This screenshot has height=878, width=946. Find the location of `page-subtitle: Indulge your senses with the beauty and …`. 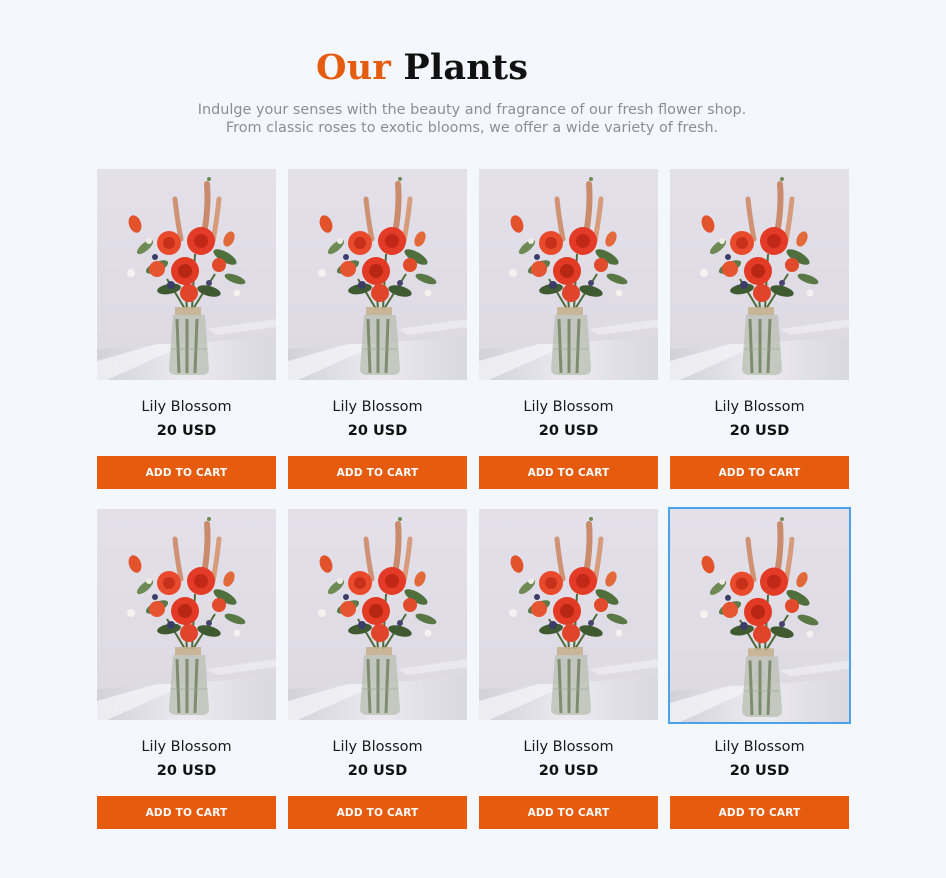

page-subtitle: Indulge your senses with the beauty and … is located at coordinates (472, 119).